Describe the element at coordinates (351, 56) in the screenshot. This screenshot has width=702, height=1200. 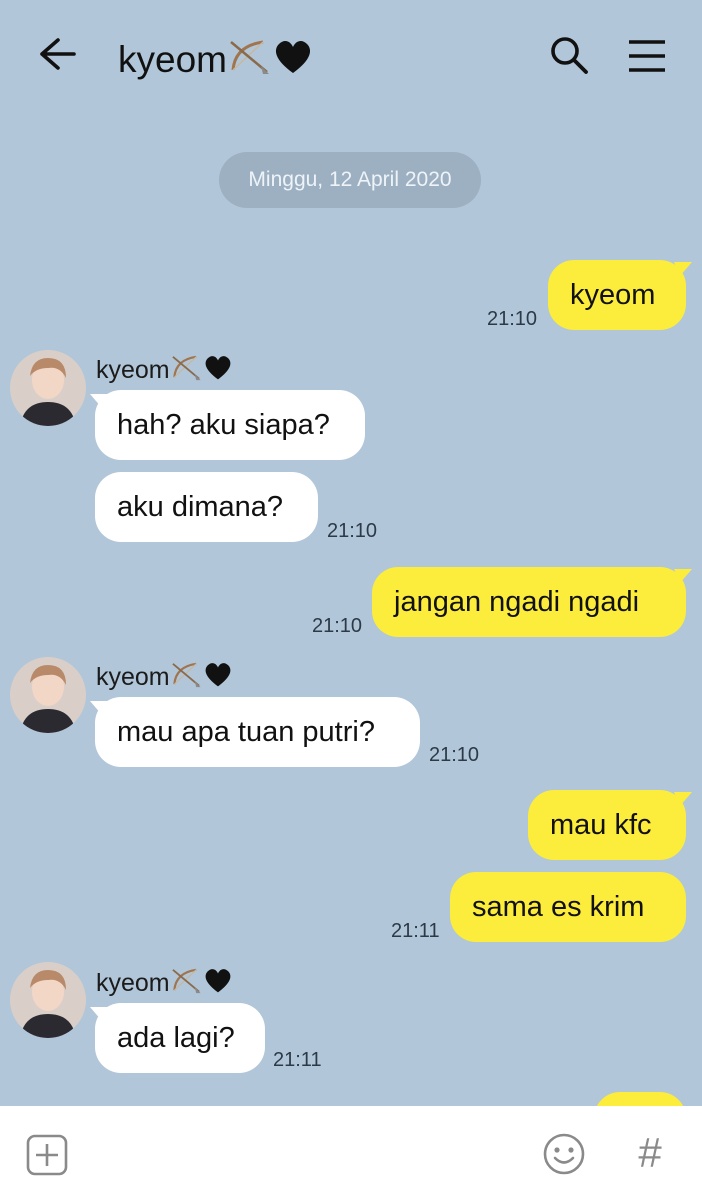
I see `chat-header: kyeom` at that location.